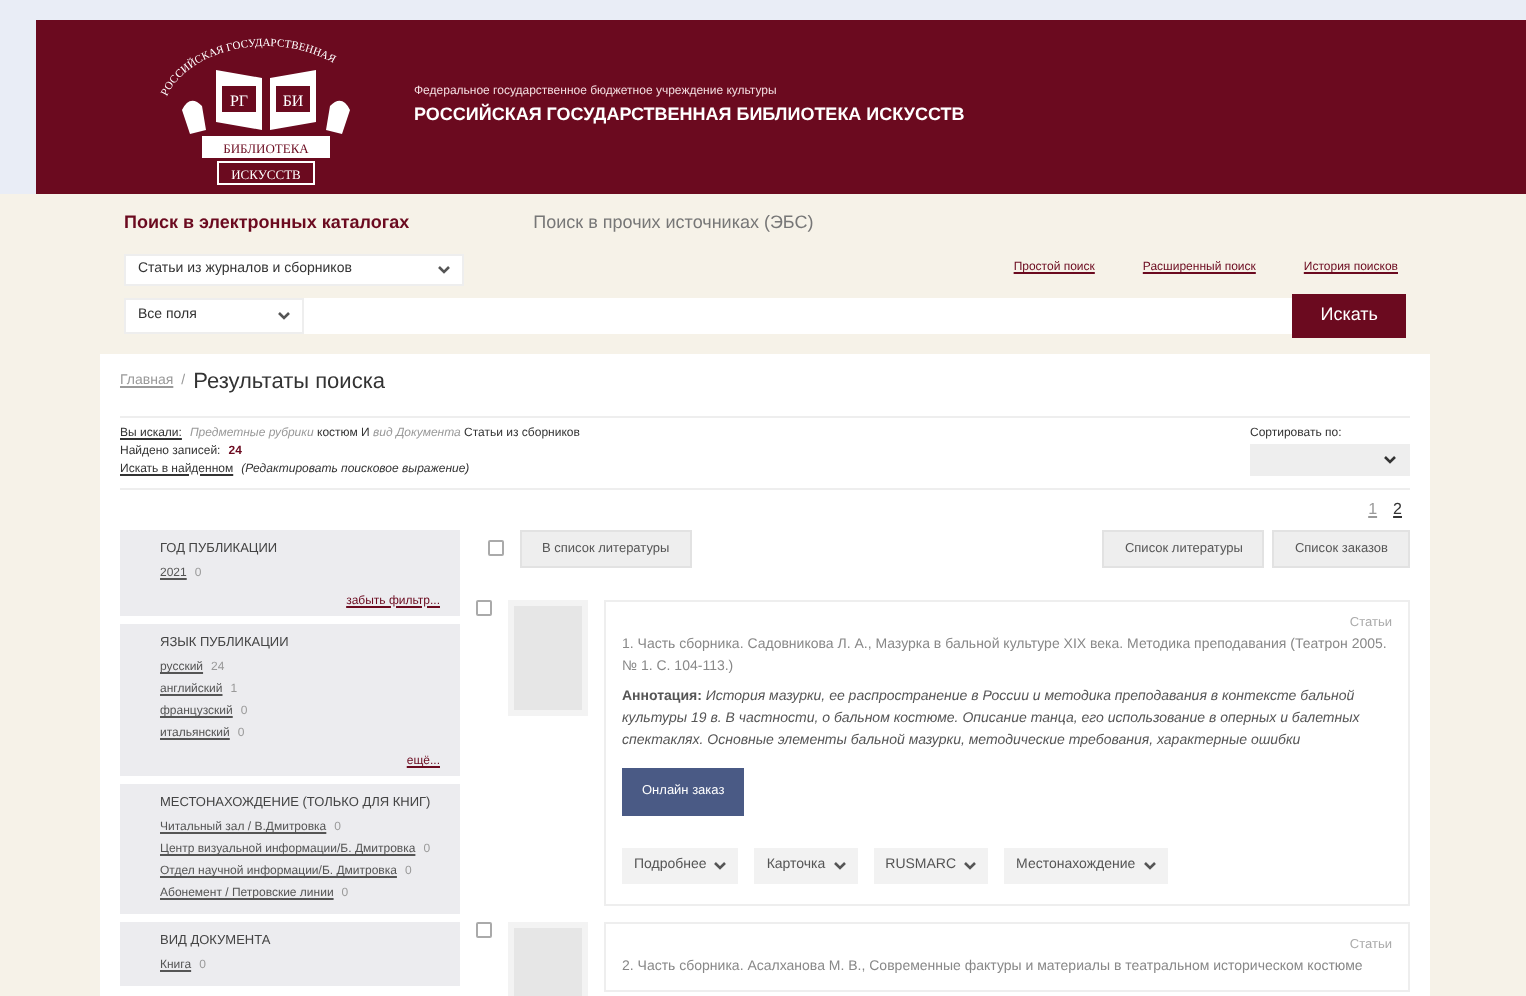 The width and height of the screenshot is (1526, 996). I want to click on search-tab: Поиск в электронных каталогах, so click(267, 223).